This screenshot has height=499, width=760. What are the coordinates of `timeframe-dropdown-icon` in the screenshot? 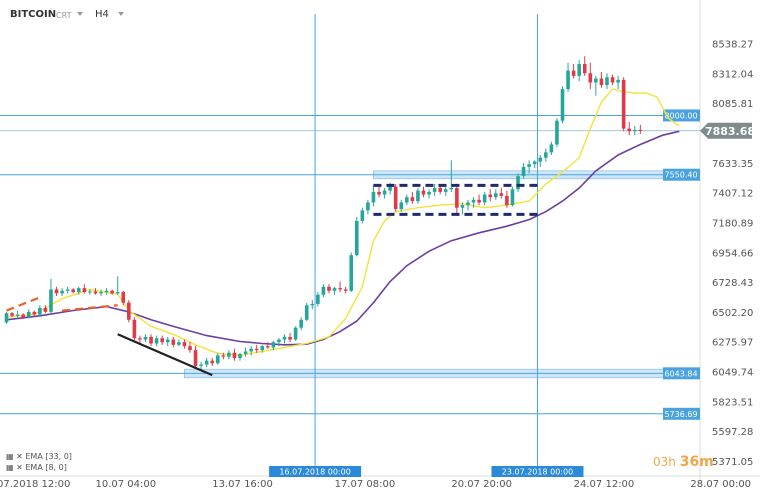 It's located at (121, 14).